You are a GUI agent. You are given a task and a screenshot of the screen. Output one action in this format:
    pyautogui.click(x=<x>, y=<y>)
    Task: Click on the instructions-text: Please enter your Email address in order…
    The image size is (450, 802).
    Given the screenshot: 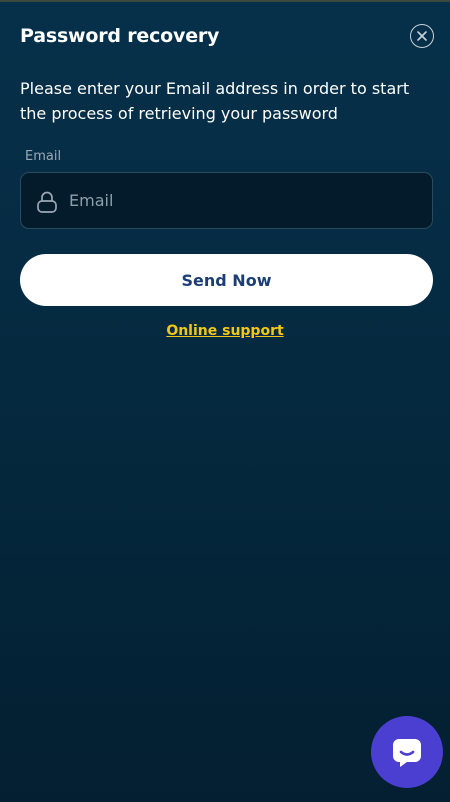 What is the action you would take?
    pyautogui.click(x=215, y=101)
    